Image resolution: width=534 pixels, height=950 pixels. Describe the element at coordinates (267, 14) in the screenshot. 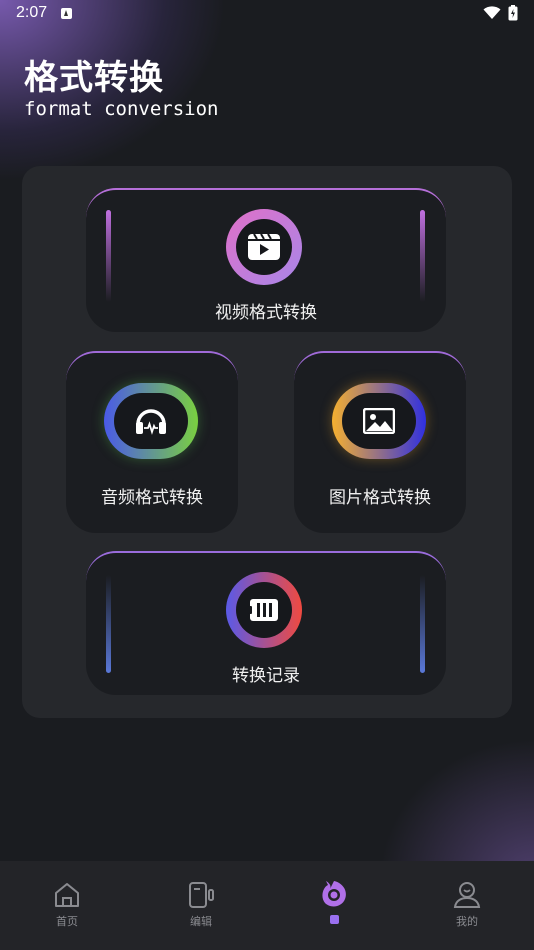

I see `status-bar: 2:07` at that location.